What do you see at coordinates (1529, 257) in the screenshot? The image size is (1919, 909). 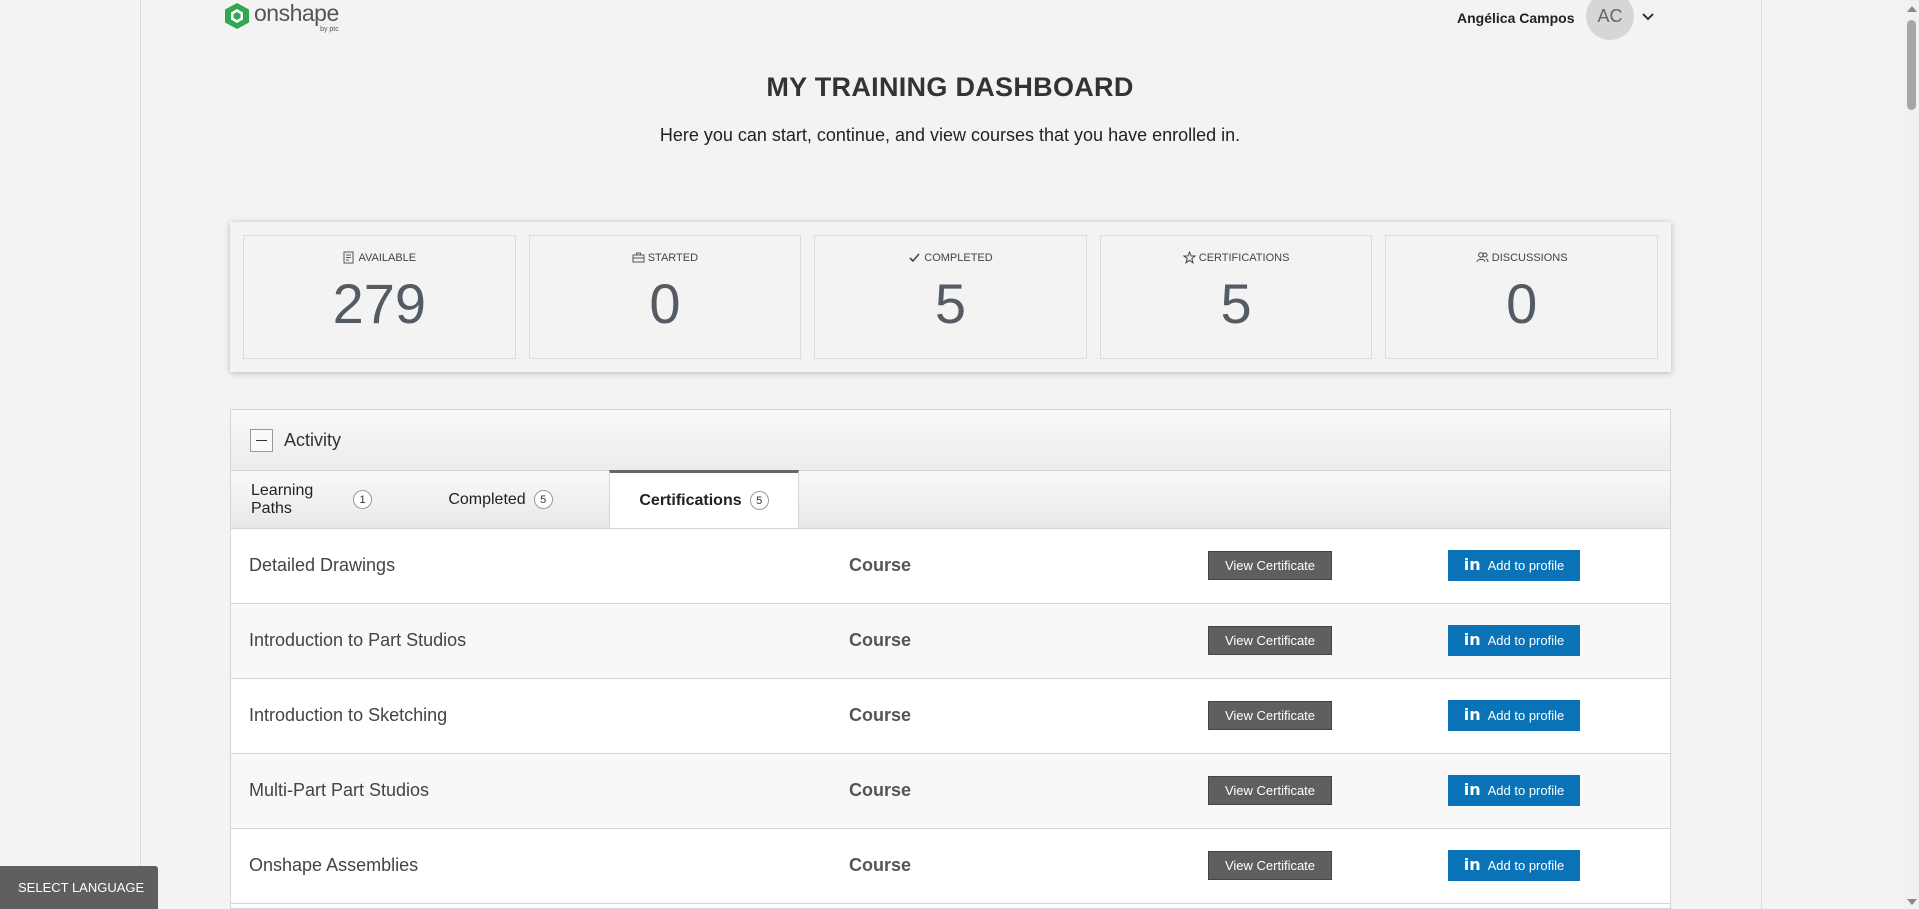 I see `stat-label: DISCUSSIONS` at bounding box center [1529, 257].